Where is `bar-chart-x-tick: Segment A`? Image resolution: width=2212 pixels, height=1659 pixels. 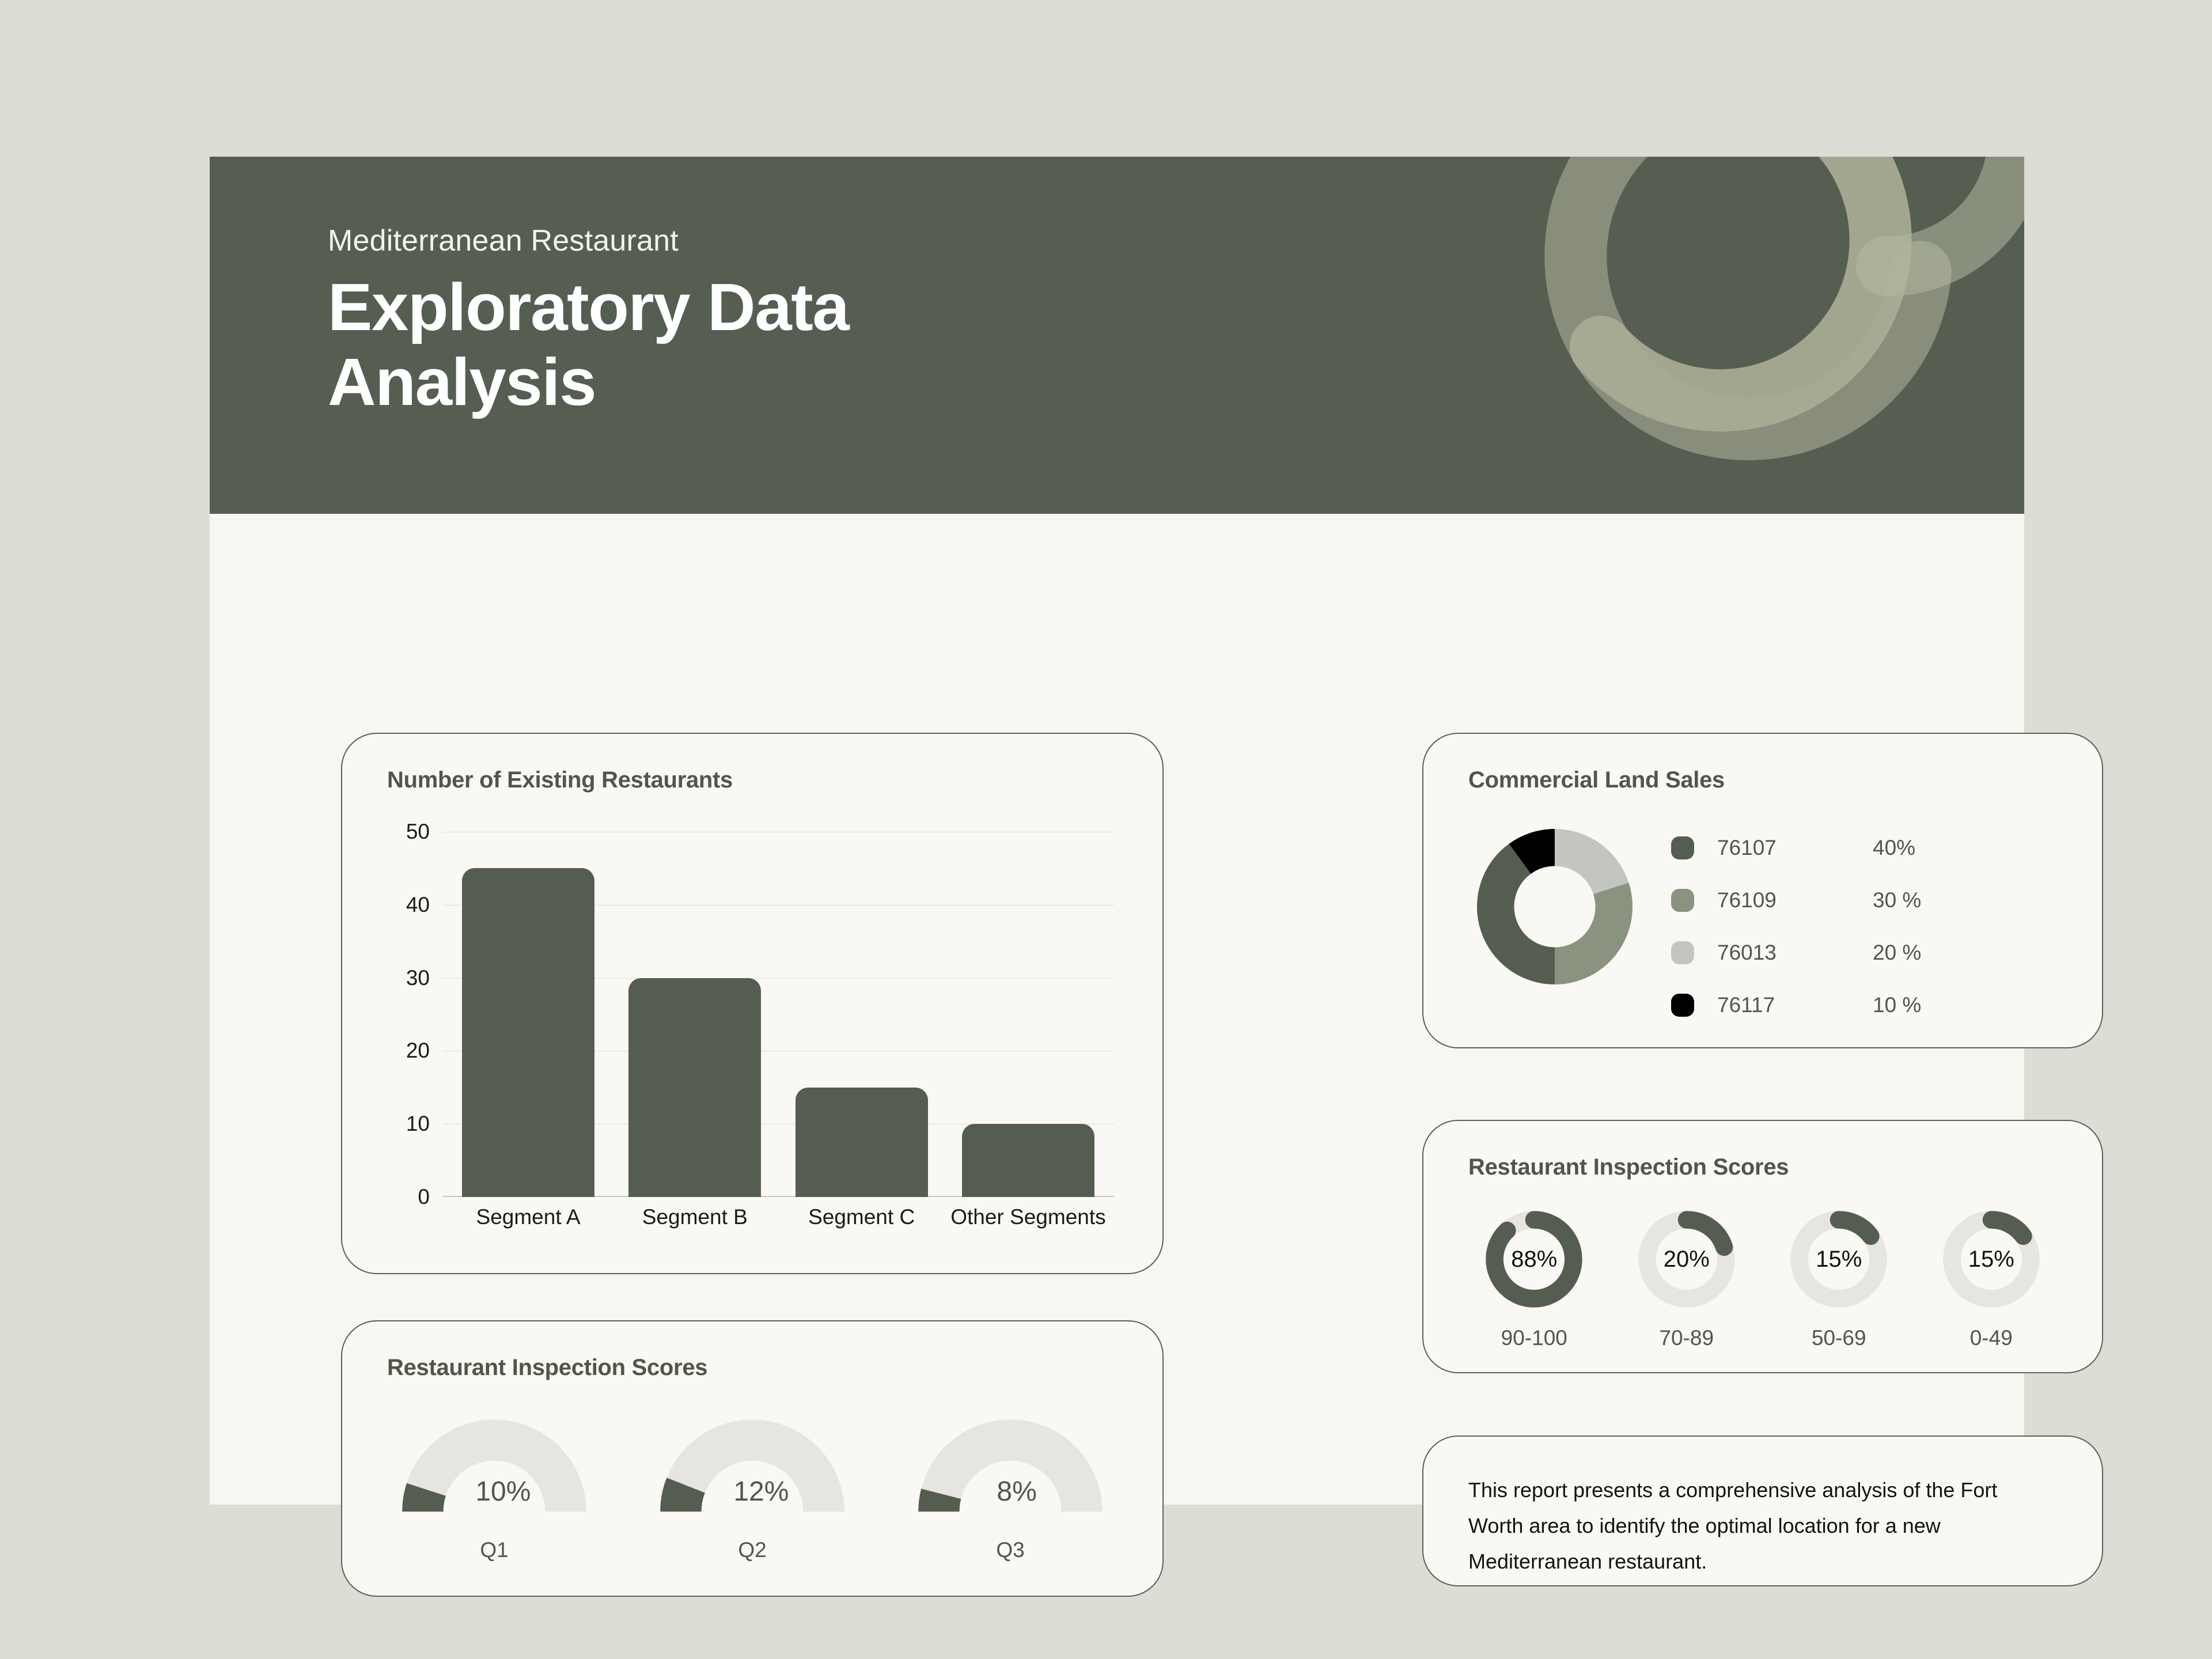
bar-chart-x-tick: Segment A is located at coordinates (528, 1217).